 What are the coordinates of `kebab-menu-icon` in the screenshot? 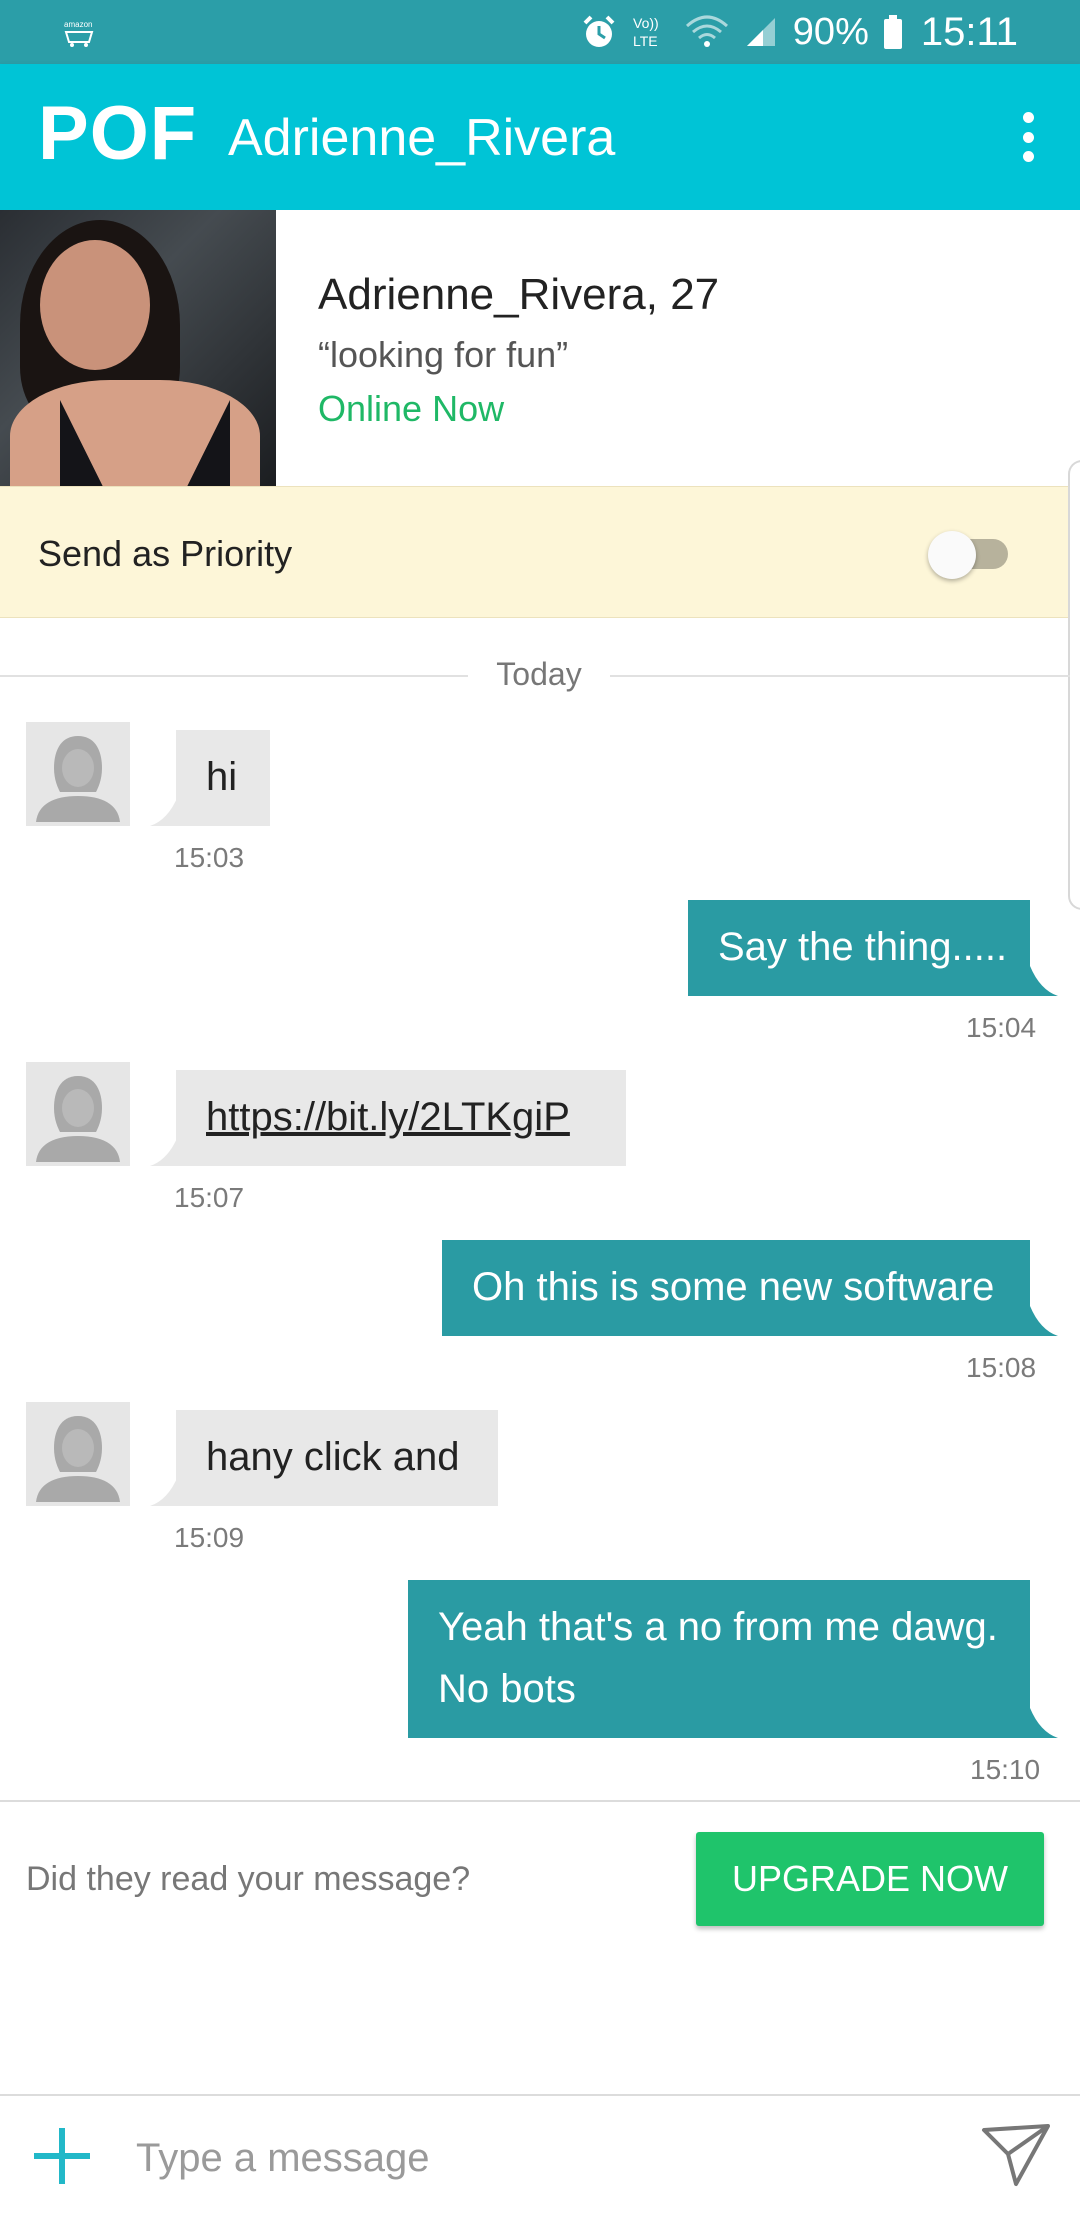 It's located at (1028, 137).